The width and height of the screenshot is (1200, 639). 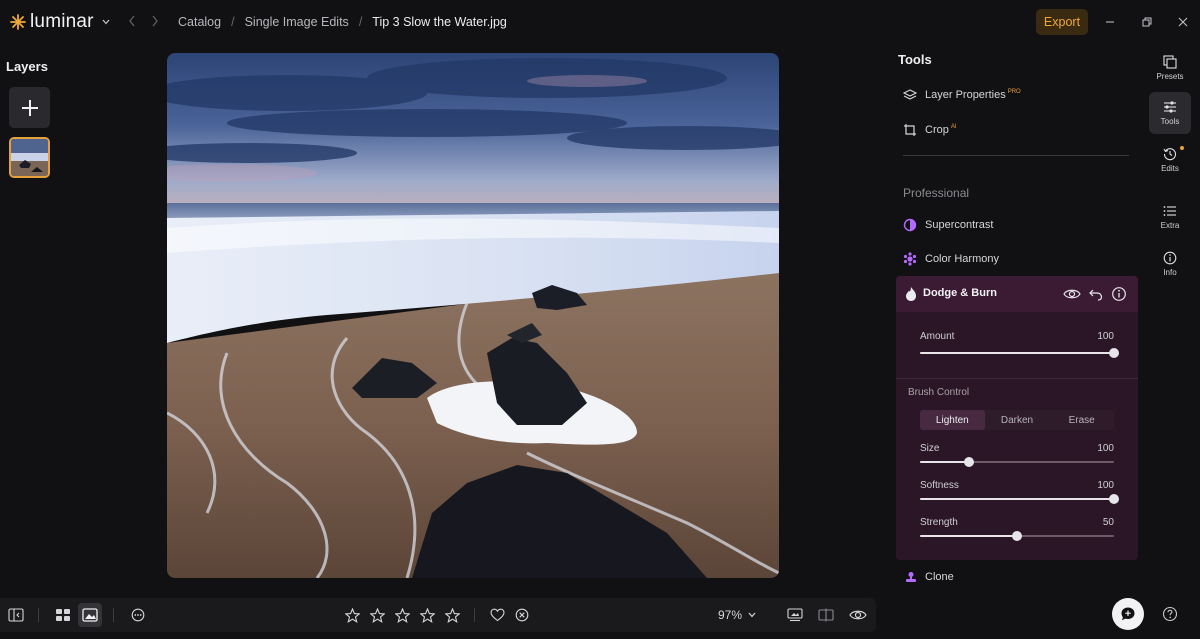 I want to click on tools-icon, so click(x=1170, y=107).